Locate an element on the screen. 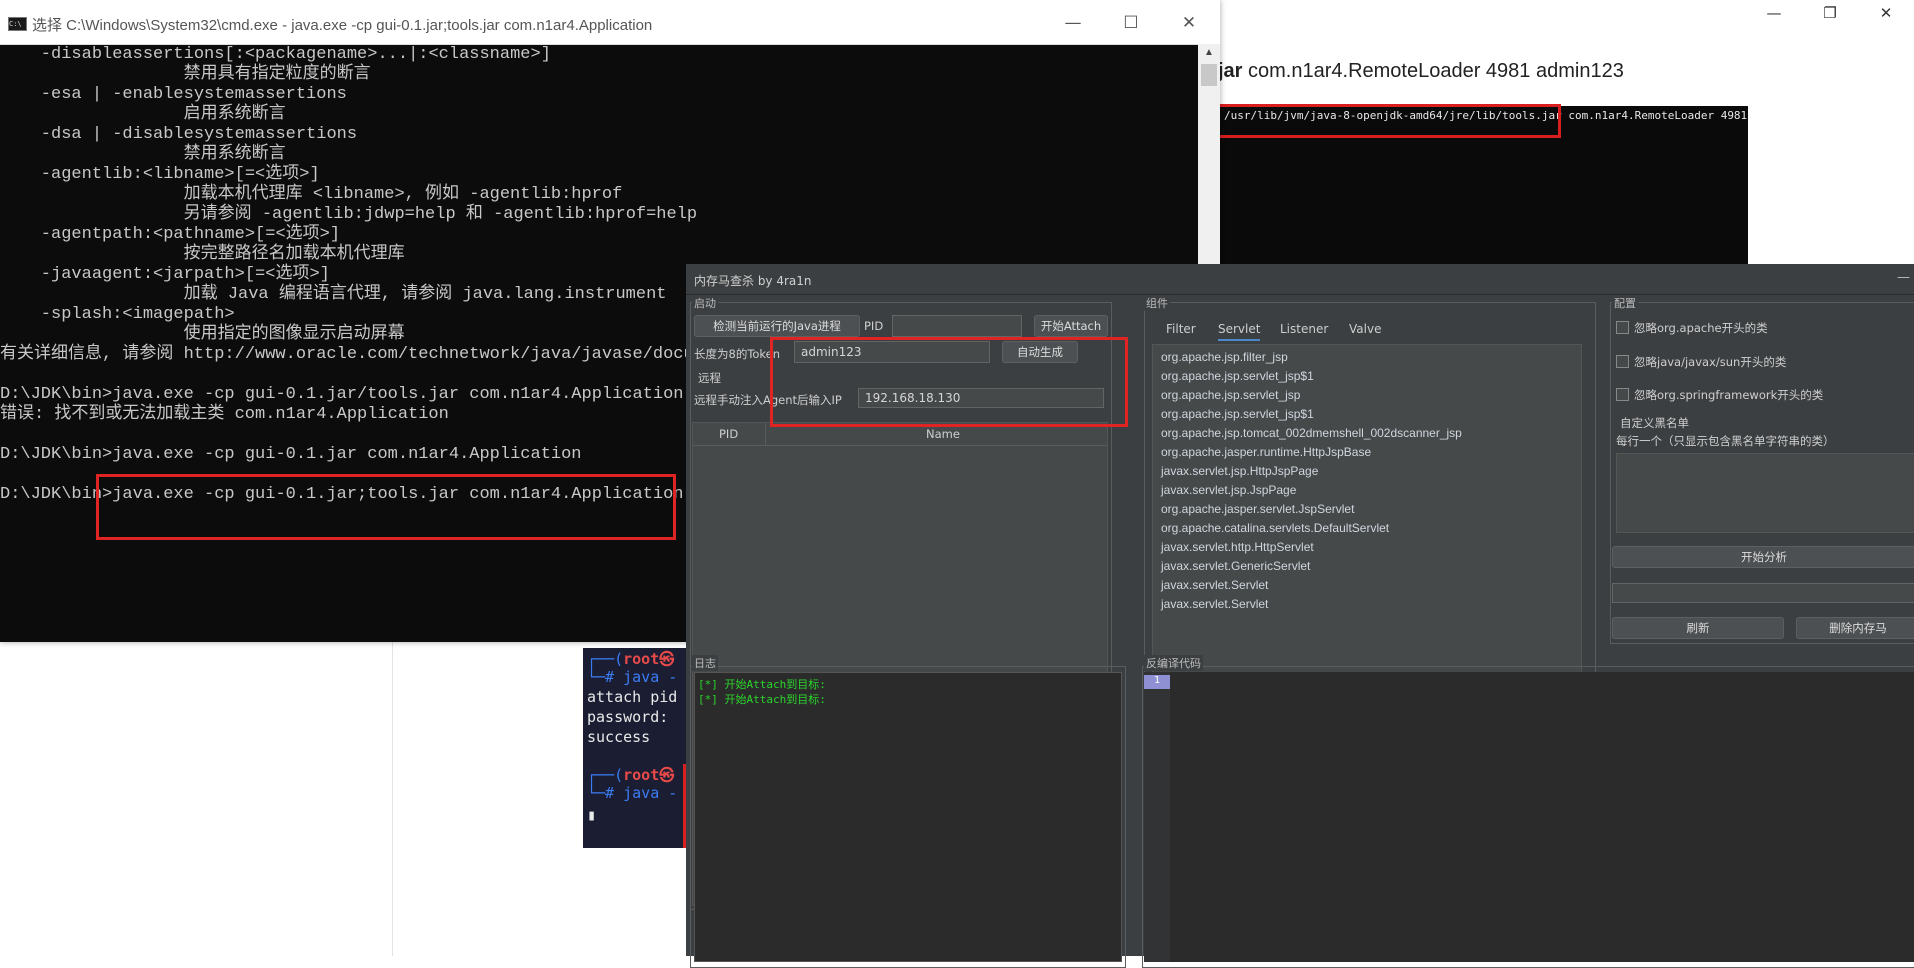 This screenshot has height=968, width=1914. maximize-icon: ☐ is located at coordinates (1131, 22).